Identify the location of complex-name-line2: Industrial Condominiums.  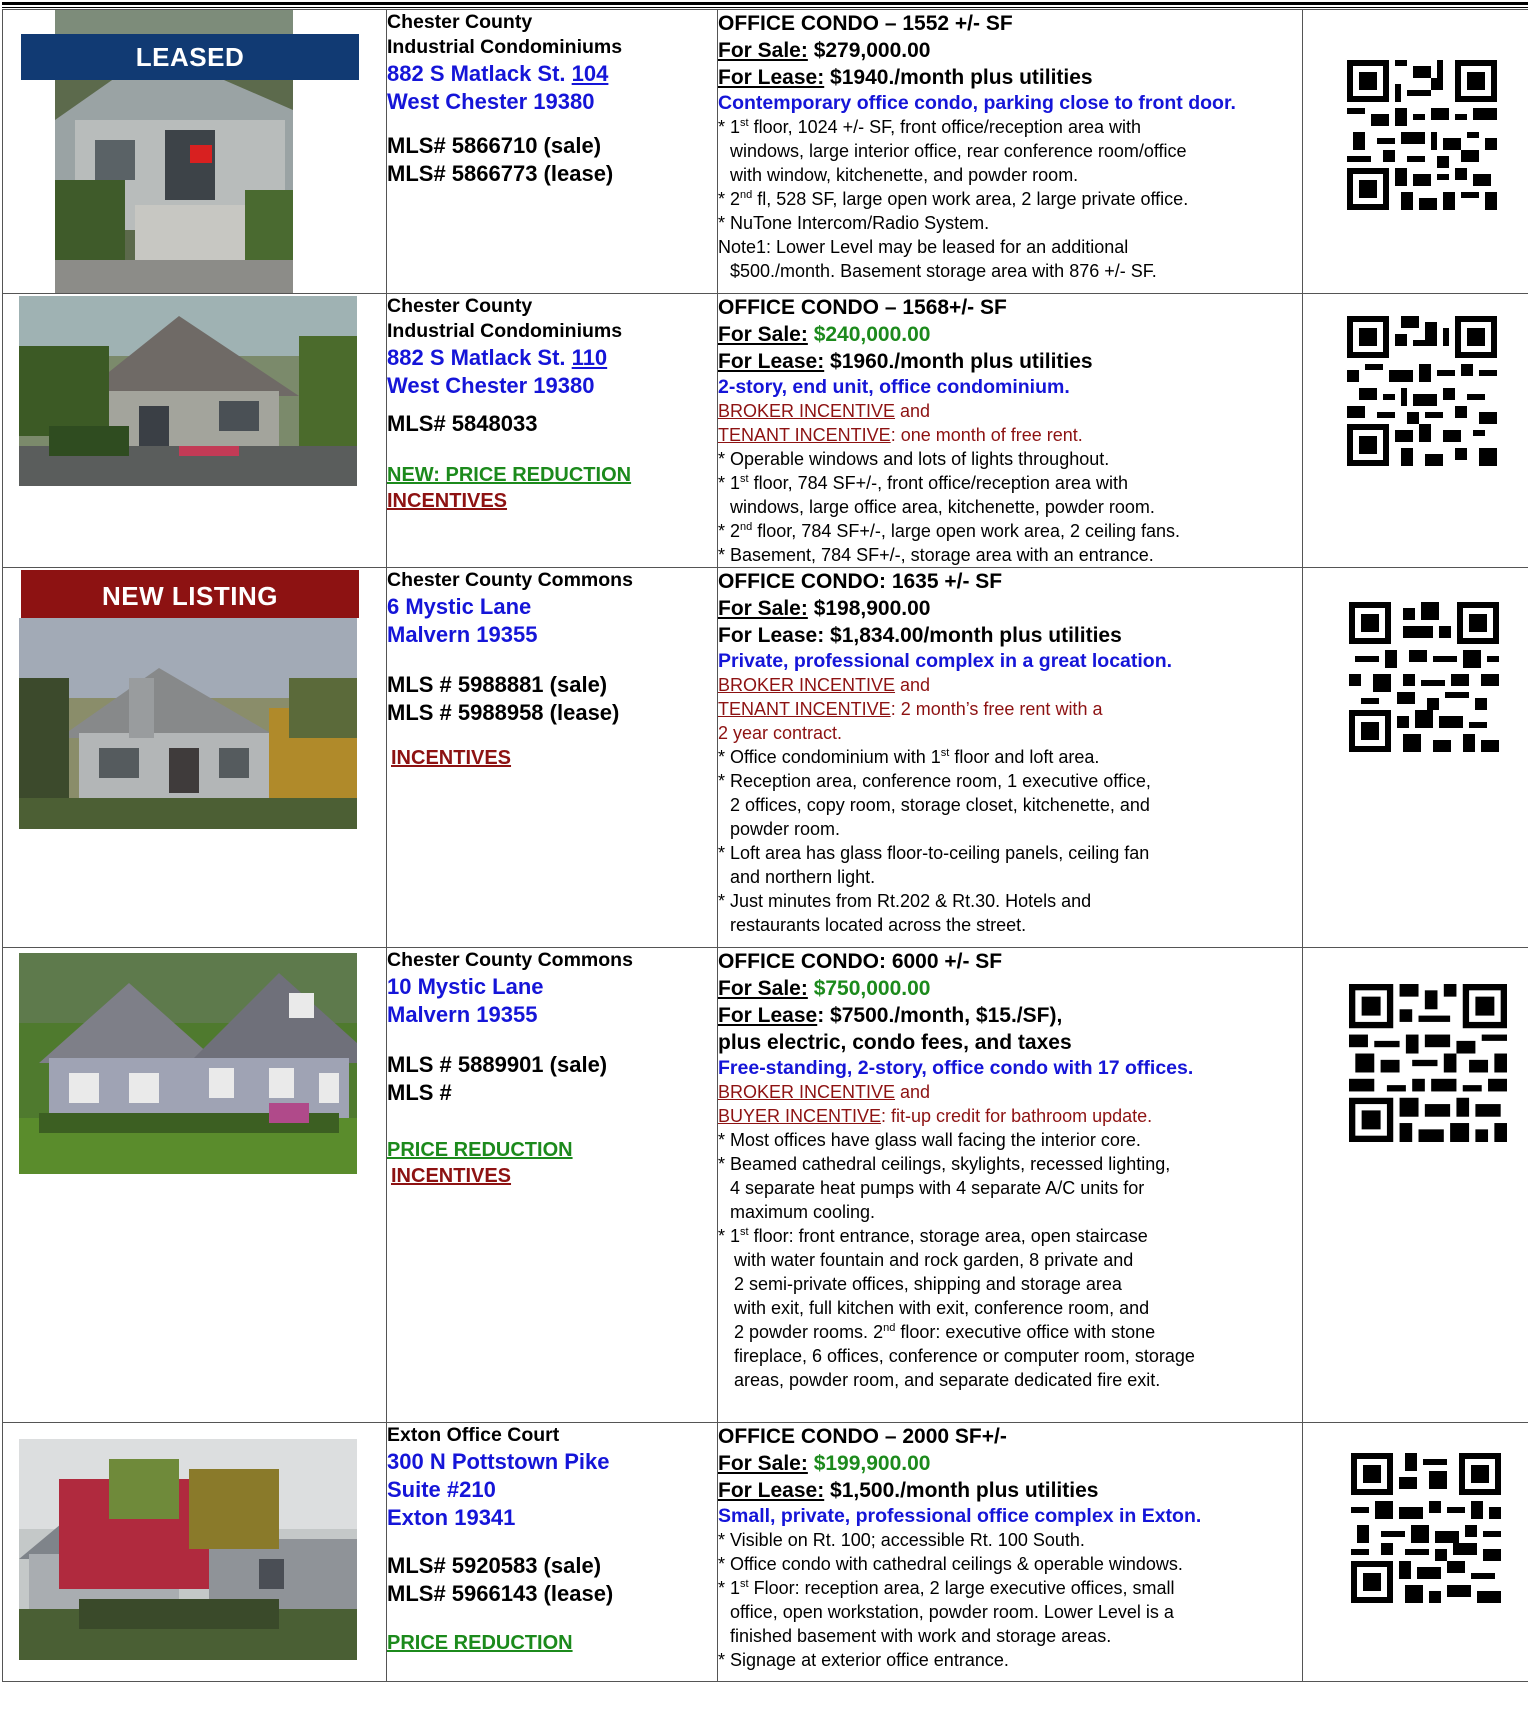
(505, 331).